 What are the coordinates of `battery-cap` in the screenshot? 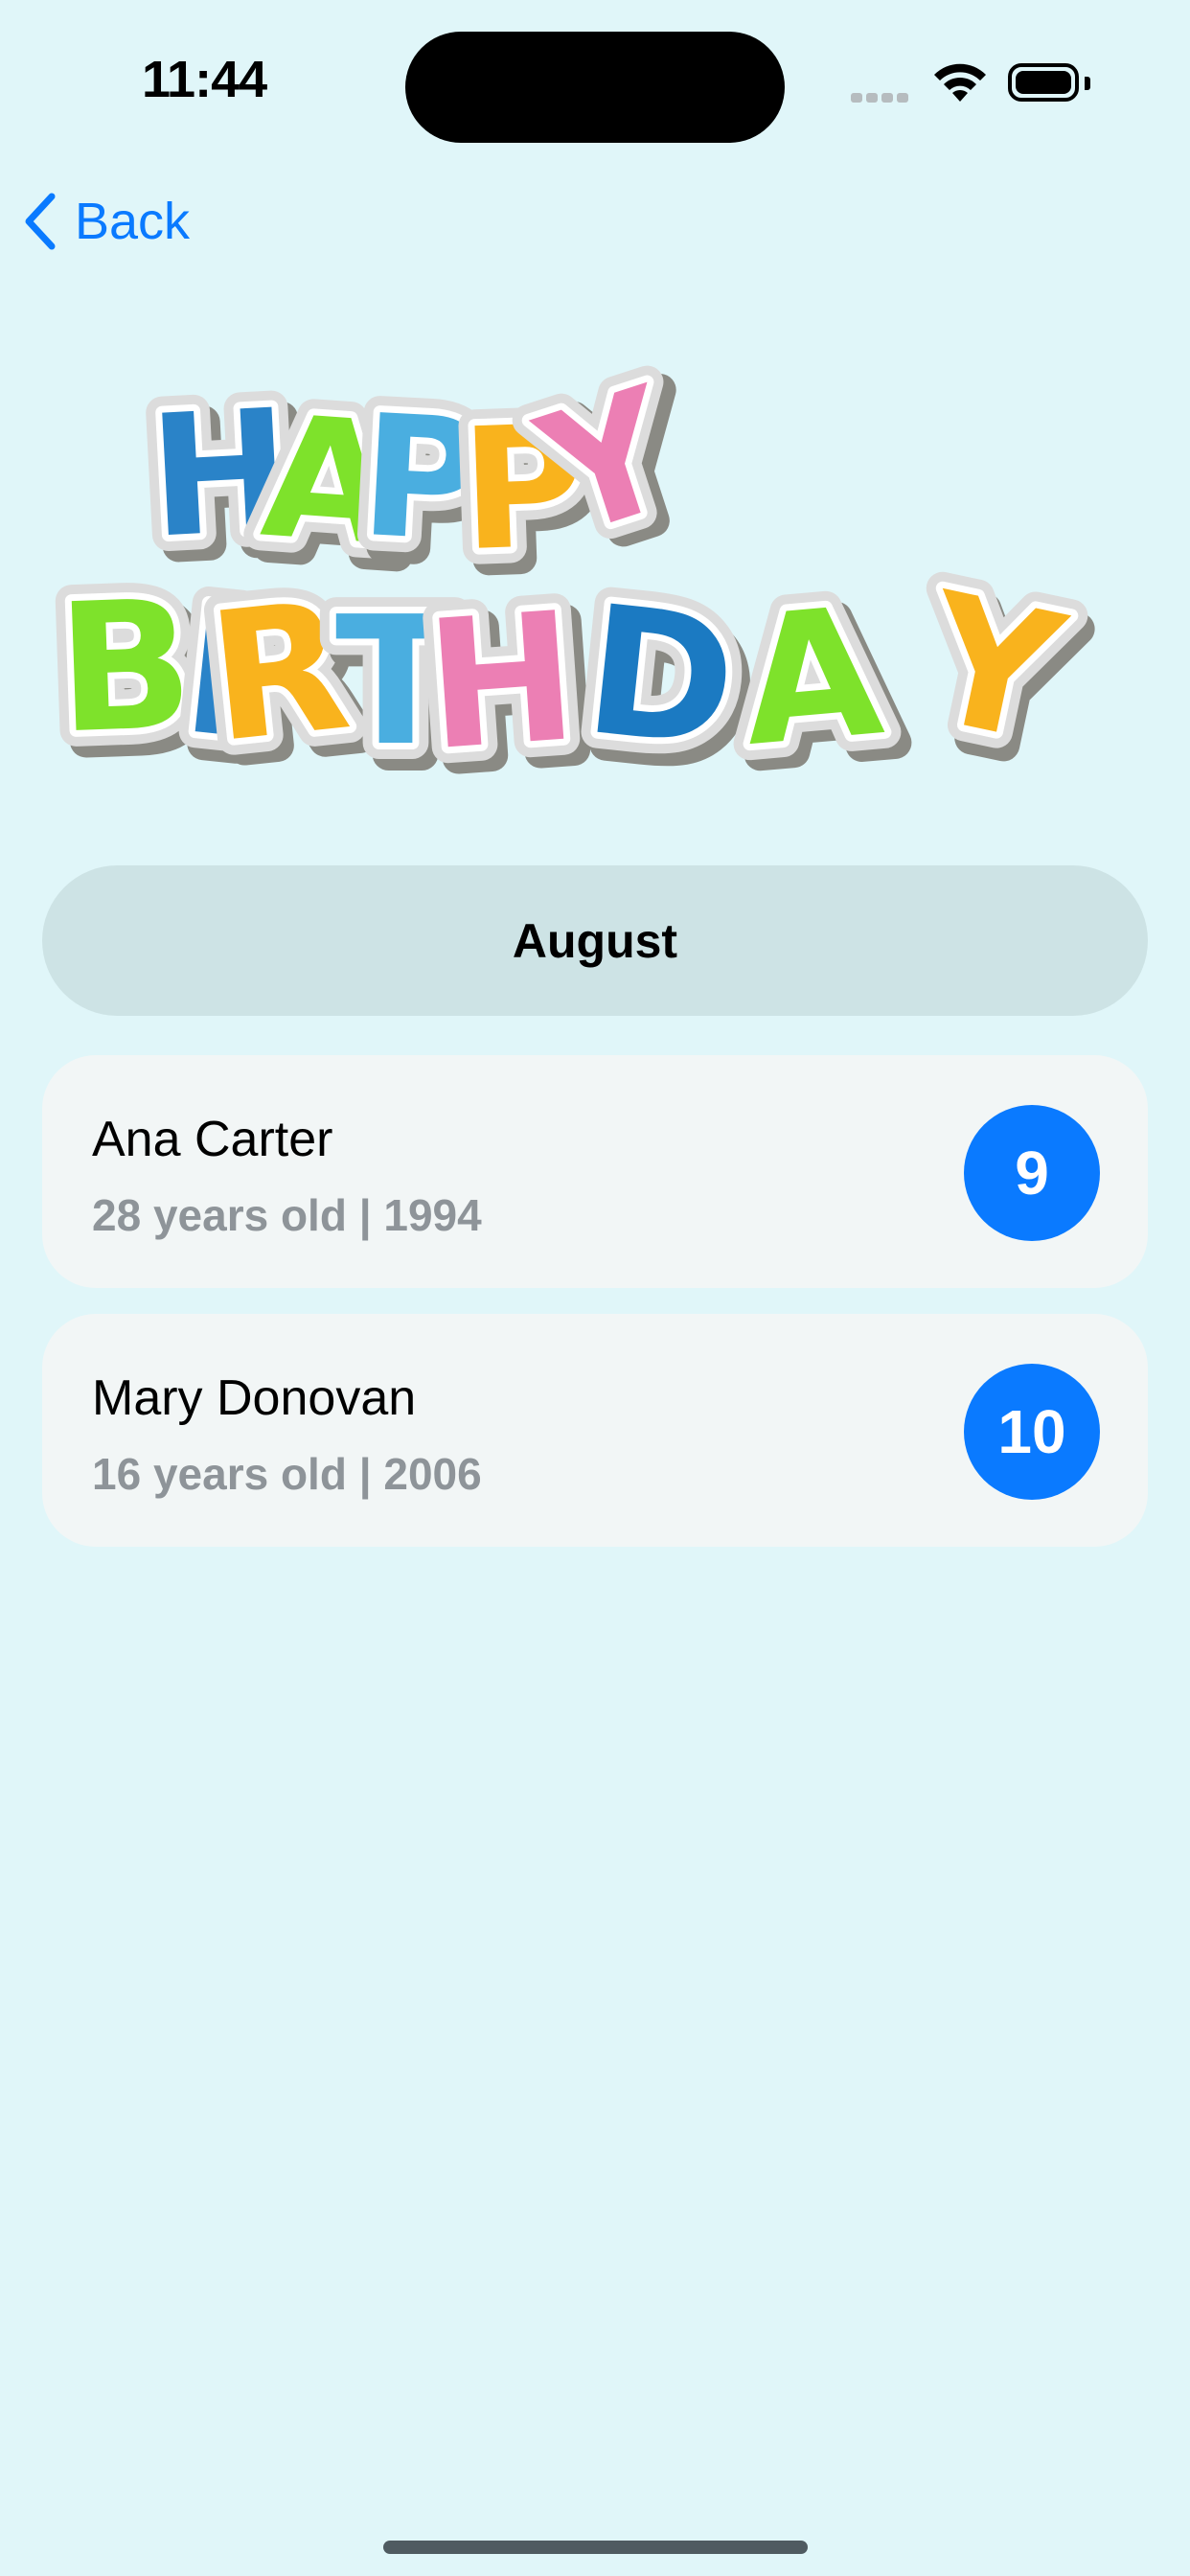 It's located at (1088, 83).